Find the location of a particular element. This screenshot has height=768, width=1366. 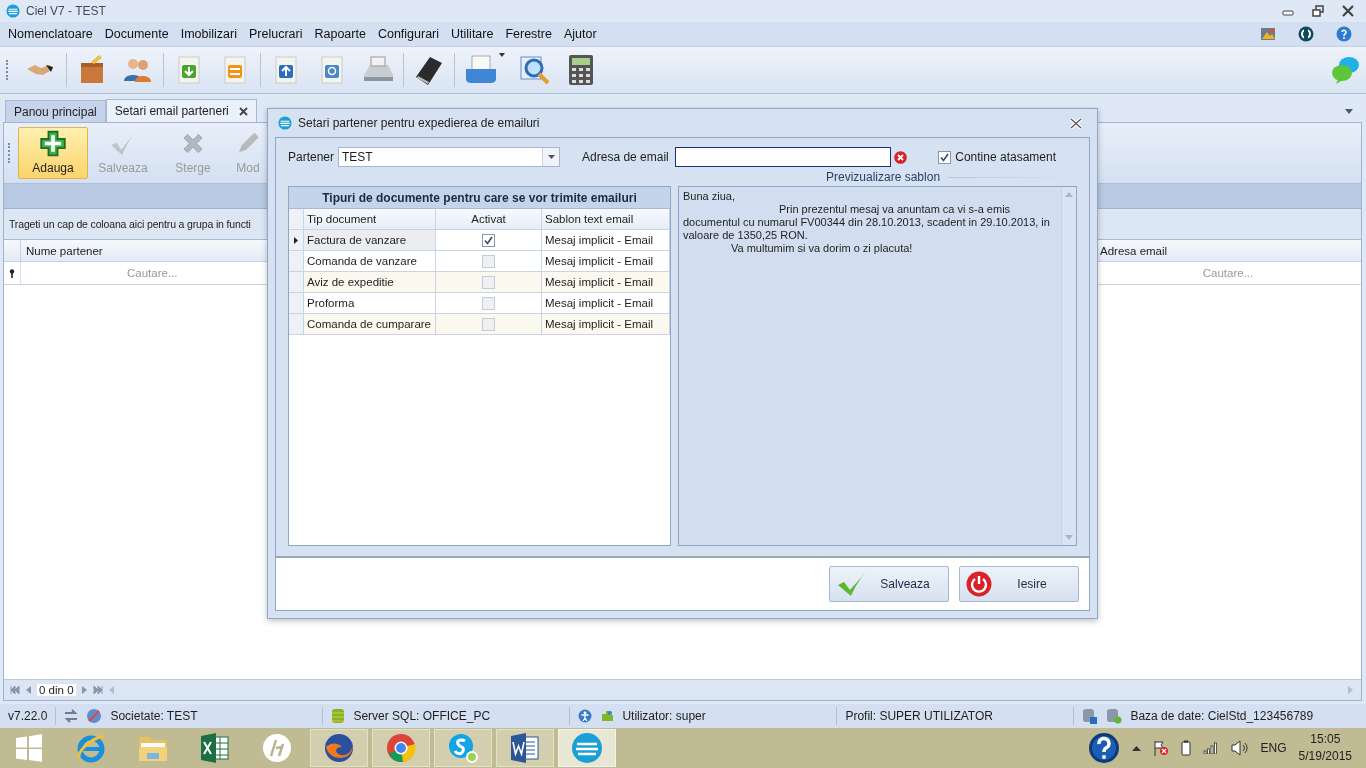

window-title: Ciel V7 - TEST is located at coordinates (66, 11).